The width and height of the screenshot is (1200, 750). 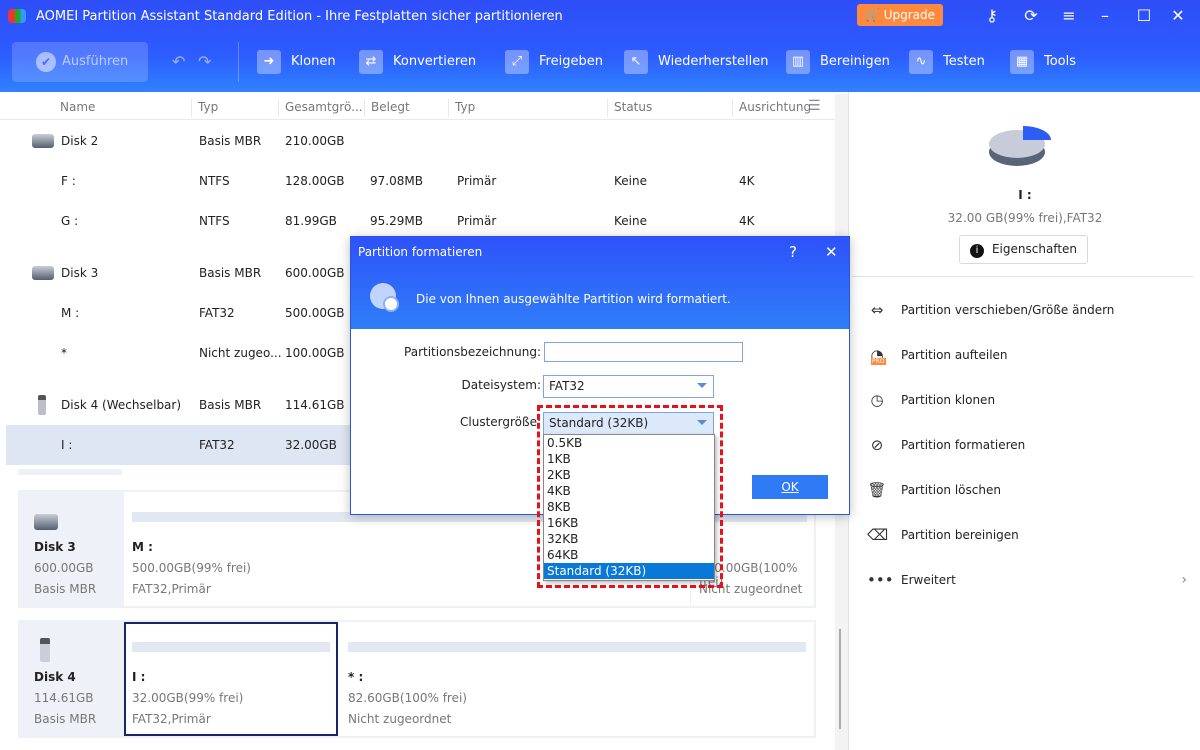 What do you see at coordinates (315, 313) in the screenshot?
I see `cell: 500.00GB` at bounding box center [315, 313].